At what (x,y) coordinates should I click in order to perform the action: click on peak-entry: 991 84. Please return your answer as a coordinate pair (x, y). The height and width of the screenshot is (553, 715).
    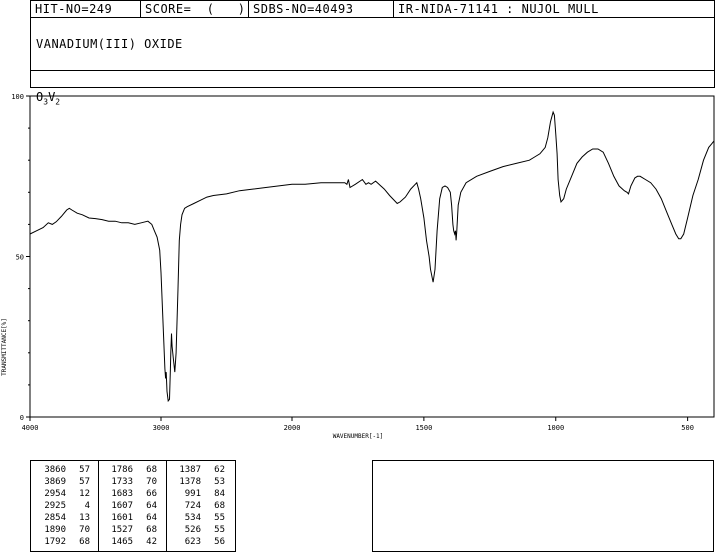
    Looking at the image, I should click on (199, 494).